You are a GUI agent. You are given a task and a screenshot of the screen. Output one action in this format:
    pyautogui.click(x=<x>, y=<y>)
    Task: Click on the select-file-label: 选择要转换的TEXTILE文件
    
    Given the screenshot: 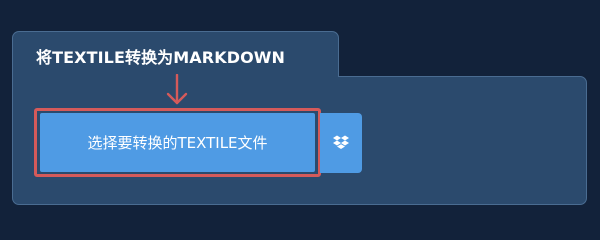 What is the action you would take?
    pyautogui.click(x=177, y=143)
    